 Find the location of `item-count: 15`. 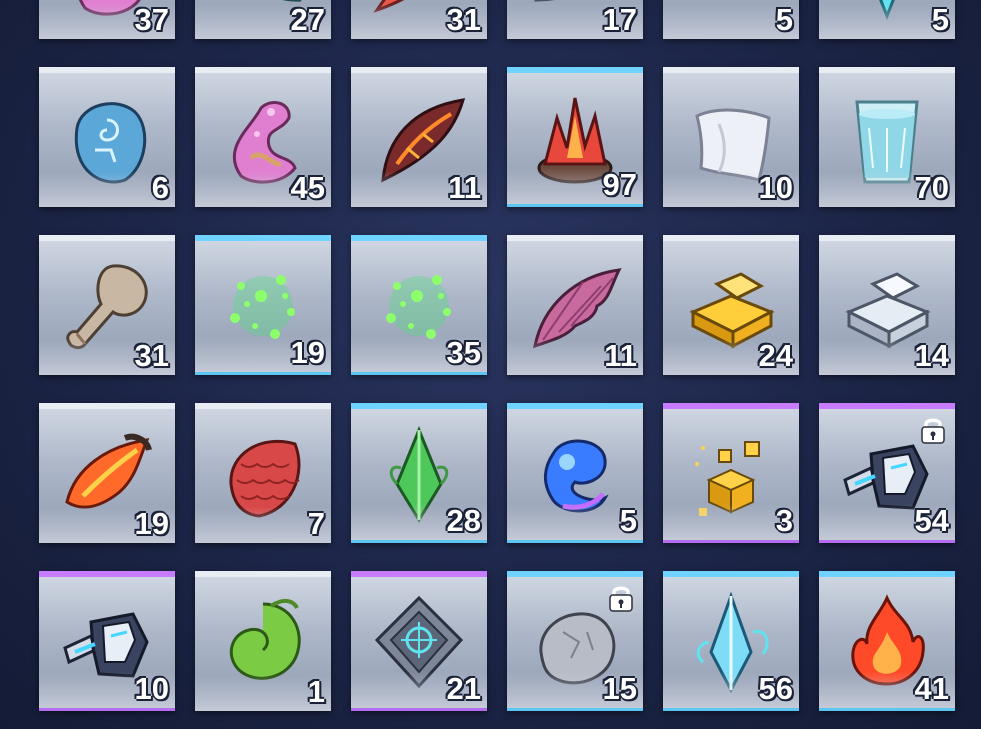

item-count: 15 is located at coordinates (619, 688).